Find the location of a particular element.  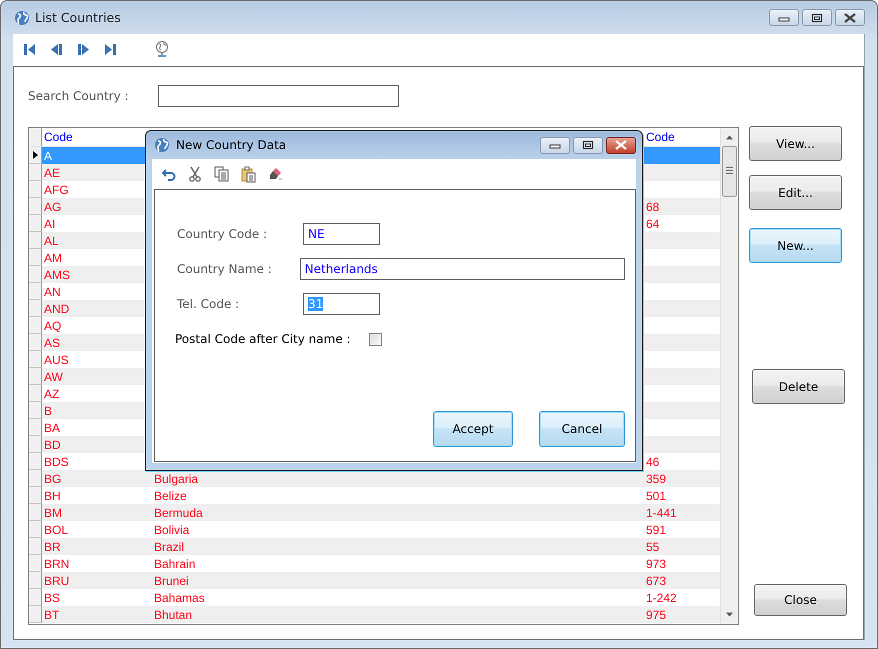

dialog-title: New Country Data is located at coordinates (231, 145).